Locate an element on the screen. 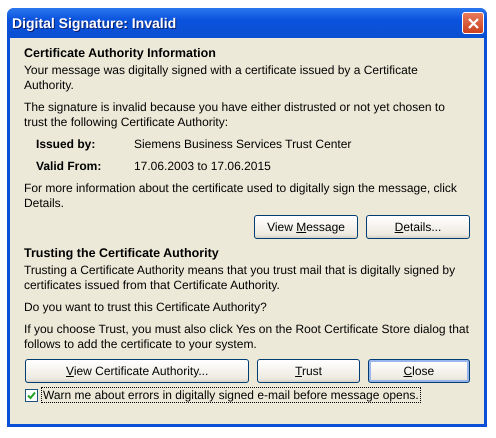 The image size is (496, 438). window-title: Digital Signature: Invalid is located at coordinates (94, 23).